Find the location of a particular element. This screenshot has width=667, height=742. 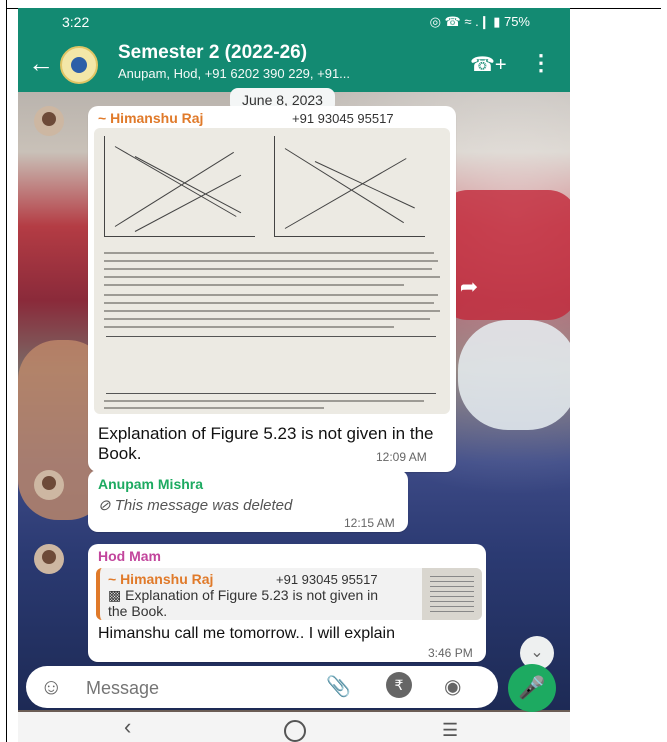

status-time: 3:22 is located at coordinates (76, 22).